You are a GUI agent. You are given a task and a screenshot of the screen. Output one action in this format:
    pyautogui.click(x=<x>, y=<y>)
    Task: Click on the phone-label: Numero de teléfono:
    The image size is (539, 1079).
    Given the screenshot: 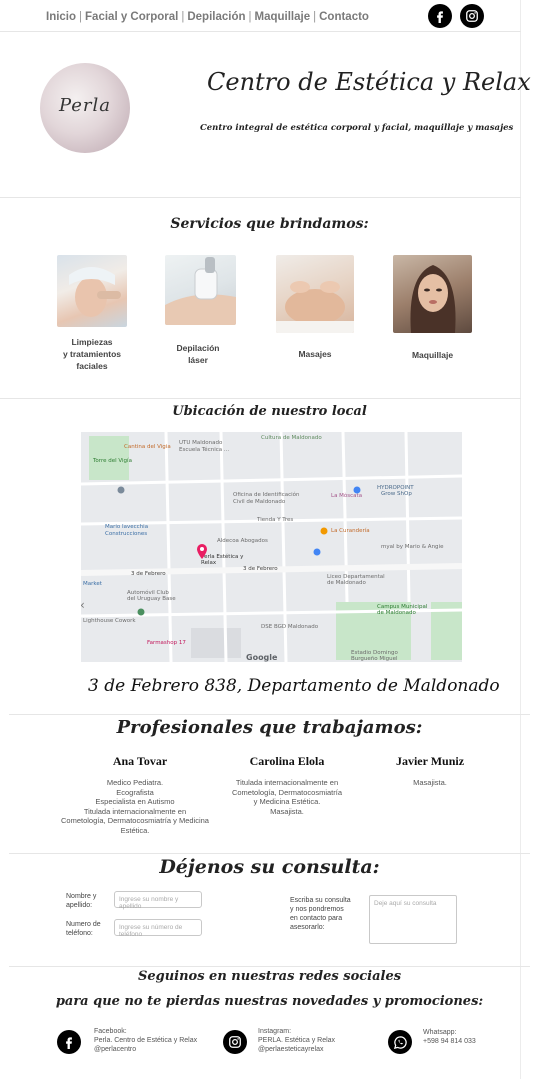 What is the action you would take?
    pyautogui.click(x=83, y=929)
    